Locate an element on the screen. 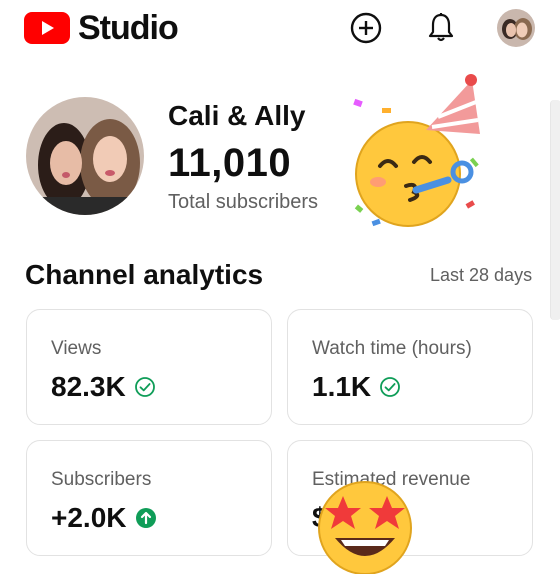 The height and width of the screenshot is (574, 560). card-value: 82.3K is located at coordinates (88, 386).